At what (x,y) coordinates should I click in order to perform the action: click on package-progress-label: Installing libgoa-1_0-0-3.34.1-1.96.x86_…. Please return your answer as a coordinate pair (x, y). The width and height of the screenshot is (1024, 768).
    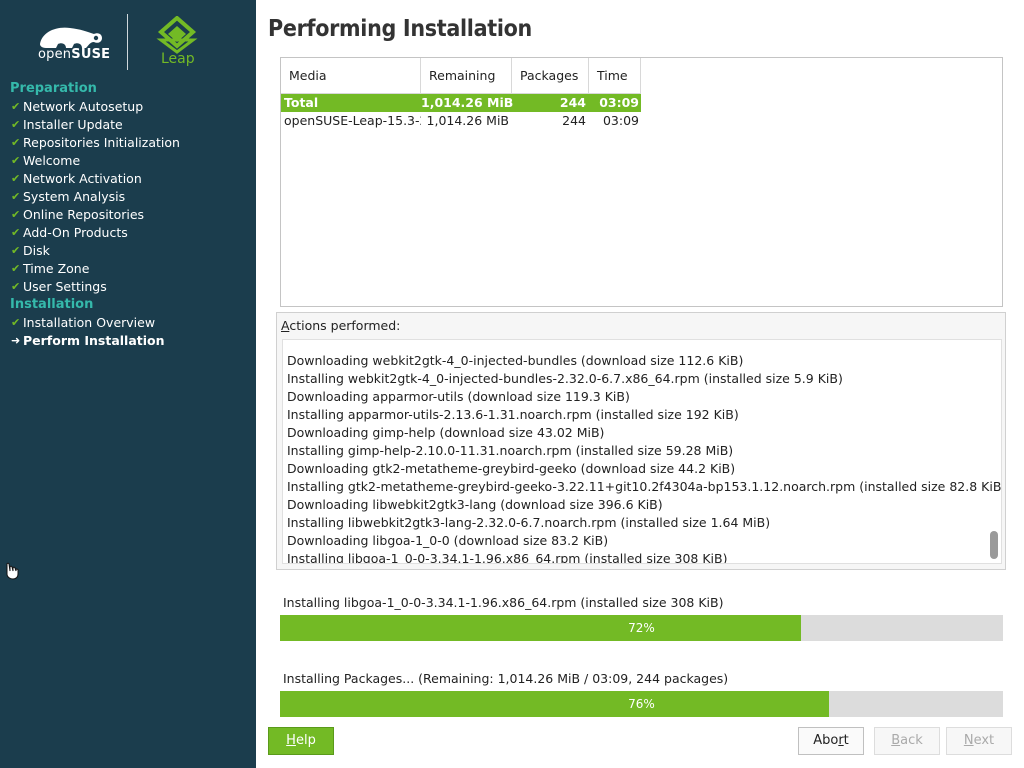
    Looking at the image, I should click on (503, 602).